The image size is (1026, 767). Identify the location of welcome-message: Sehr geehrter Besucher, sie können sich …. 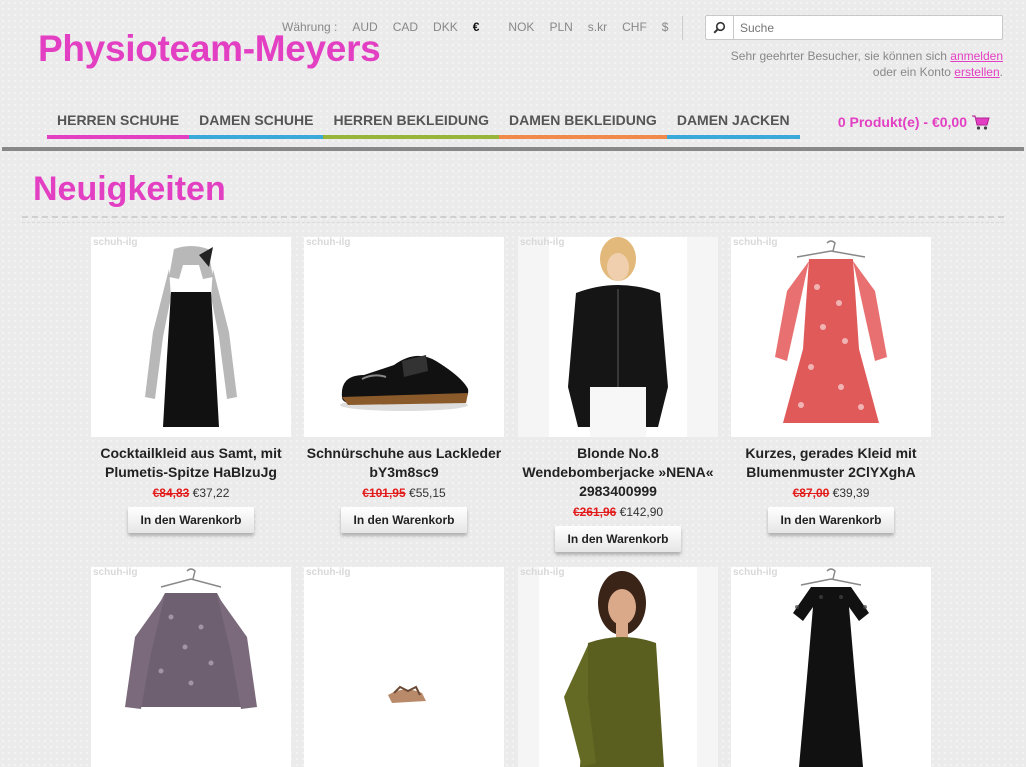
(867, 64).